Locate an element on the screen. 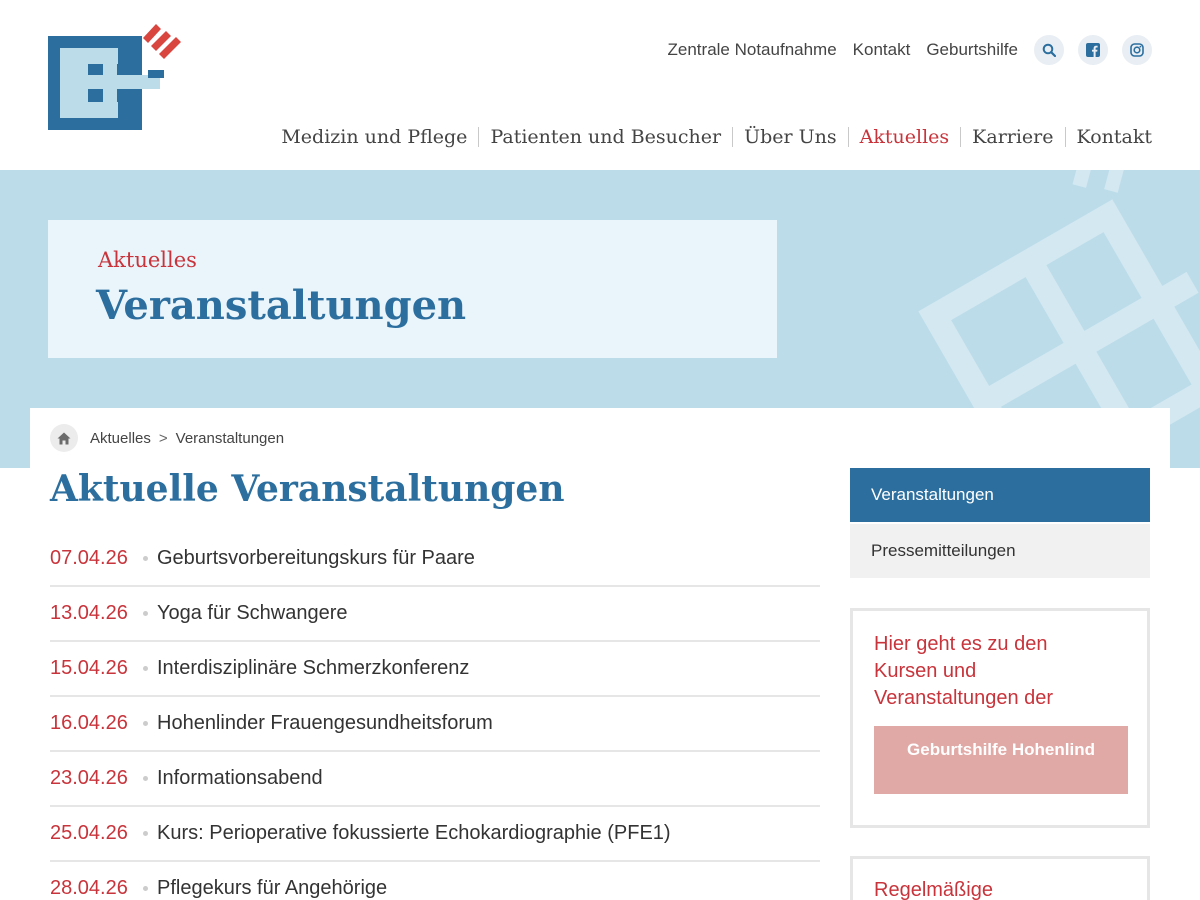 The height and width of the screenshot is (900, 1200). home-icon is located at coordinates (64, 438).